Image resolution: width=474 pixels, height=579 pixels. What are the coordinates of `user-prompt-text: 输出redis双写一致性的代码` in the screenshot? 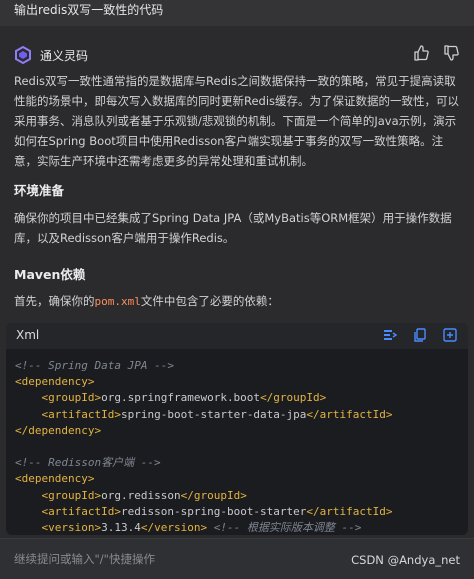 It's located at (89, 10).